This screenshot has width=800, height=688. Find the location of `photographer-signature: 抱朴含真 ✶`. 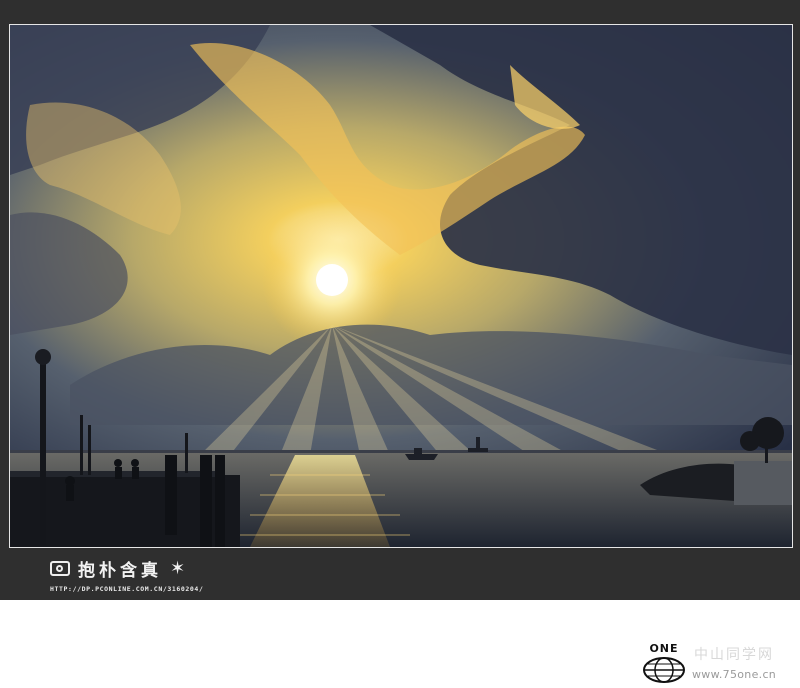

photographer-signature: 抱朴含真 ✶ is located at coordinates (118, 568).